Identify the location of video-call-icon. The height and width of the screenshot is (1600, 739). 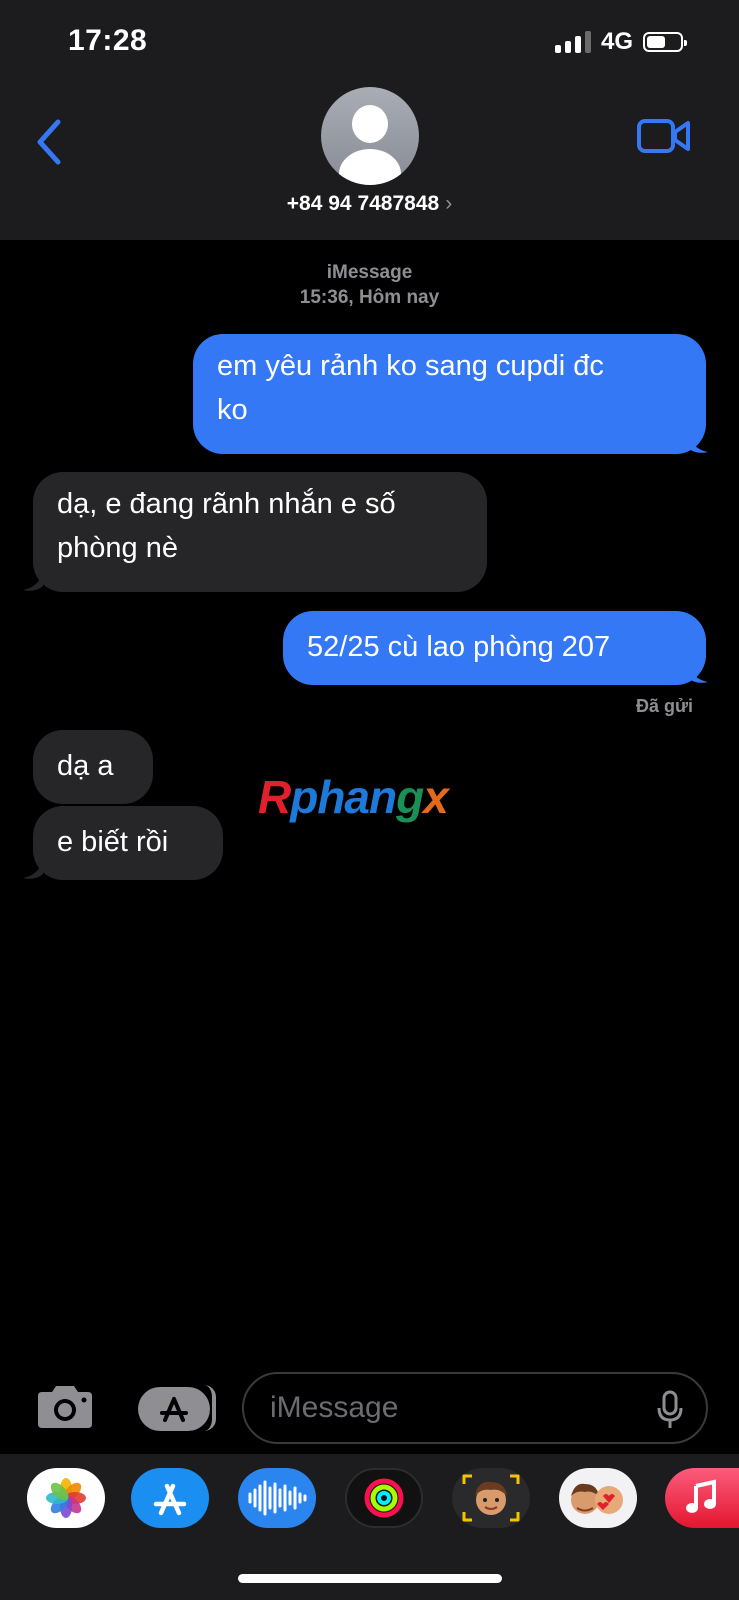
(664, 136).